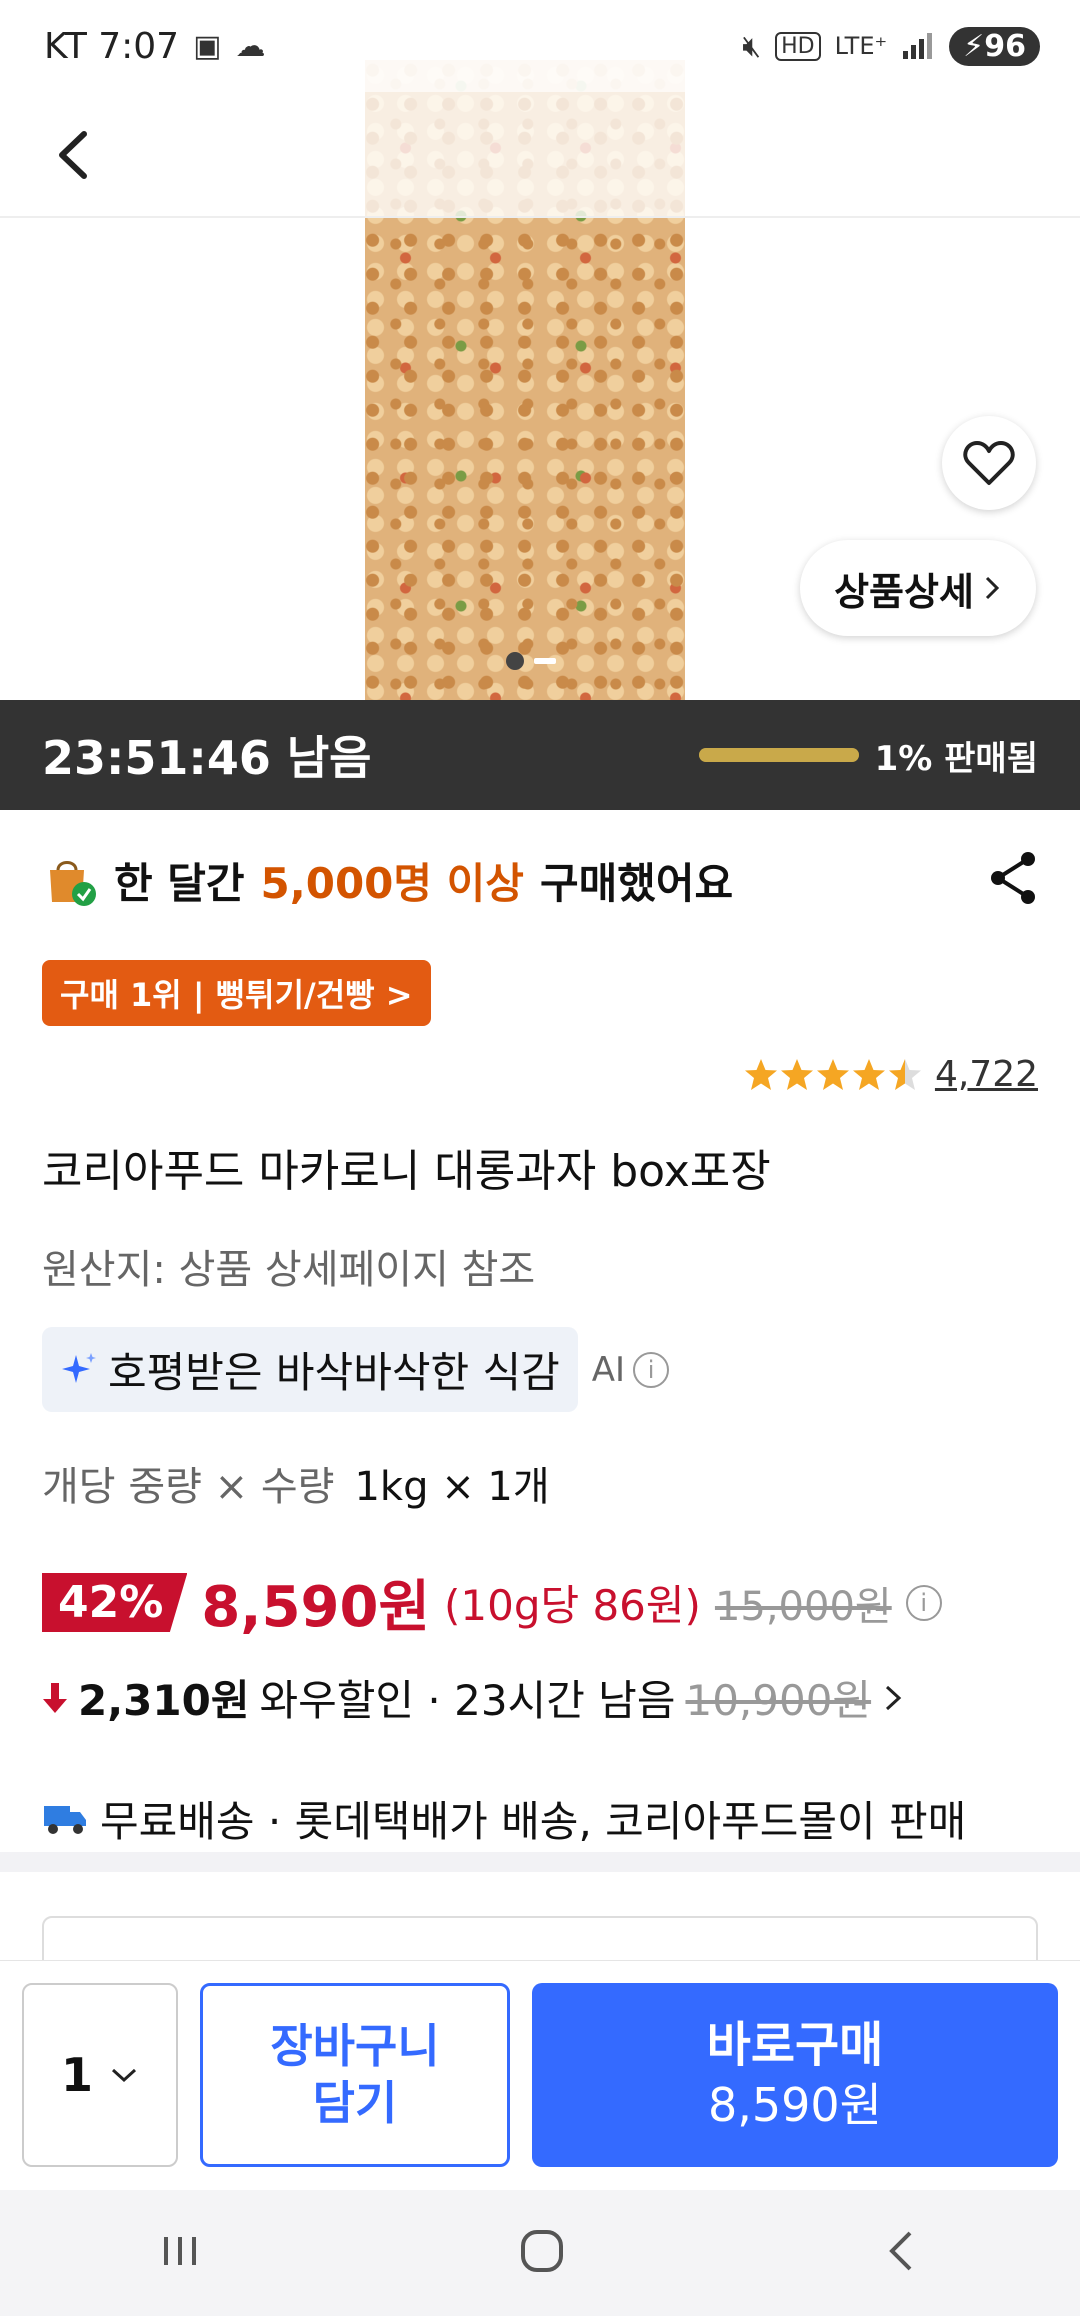 The height and width of the screenshot is (2316, 1080). What do you see at coordinates (956, 758) in the screenshot?
I see `sold-percent: 1% 판매됨` at bounding box center [956, 758].